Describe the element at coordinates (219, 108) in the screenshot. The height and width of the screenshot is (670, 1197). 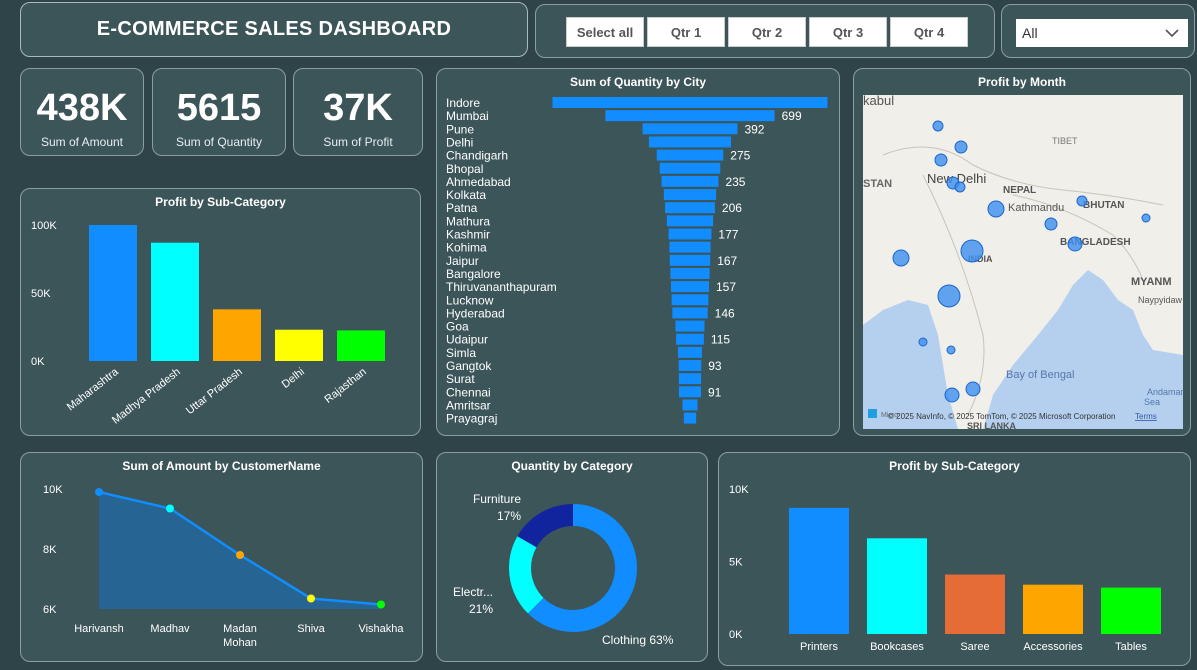
I see `kpi-value: 5615` at that location.